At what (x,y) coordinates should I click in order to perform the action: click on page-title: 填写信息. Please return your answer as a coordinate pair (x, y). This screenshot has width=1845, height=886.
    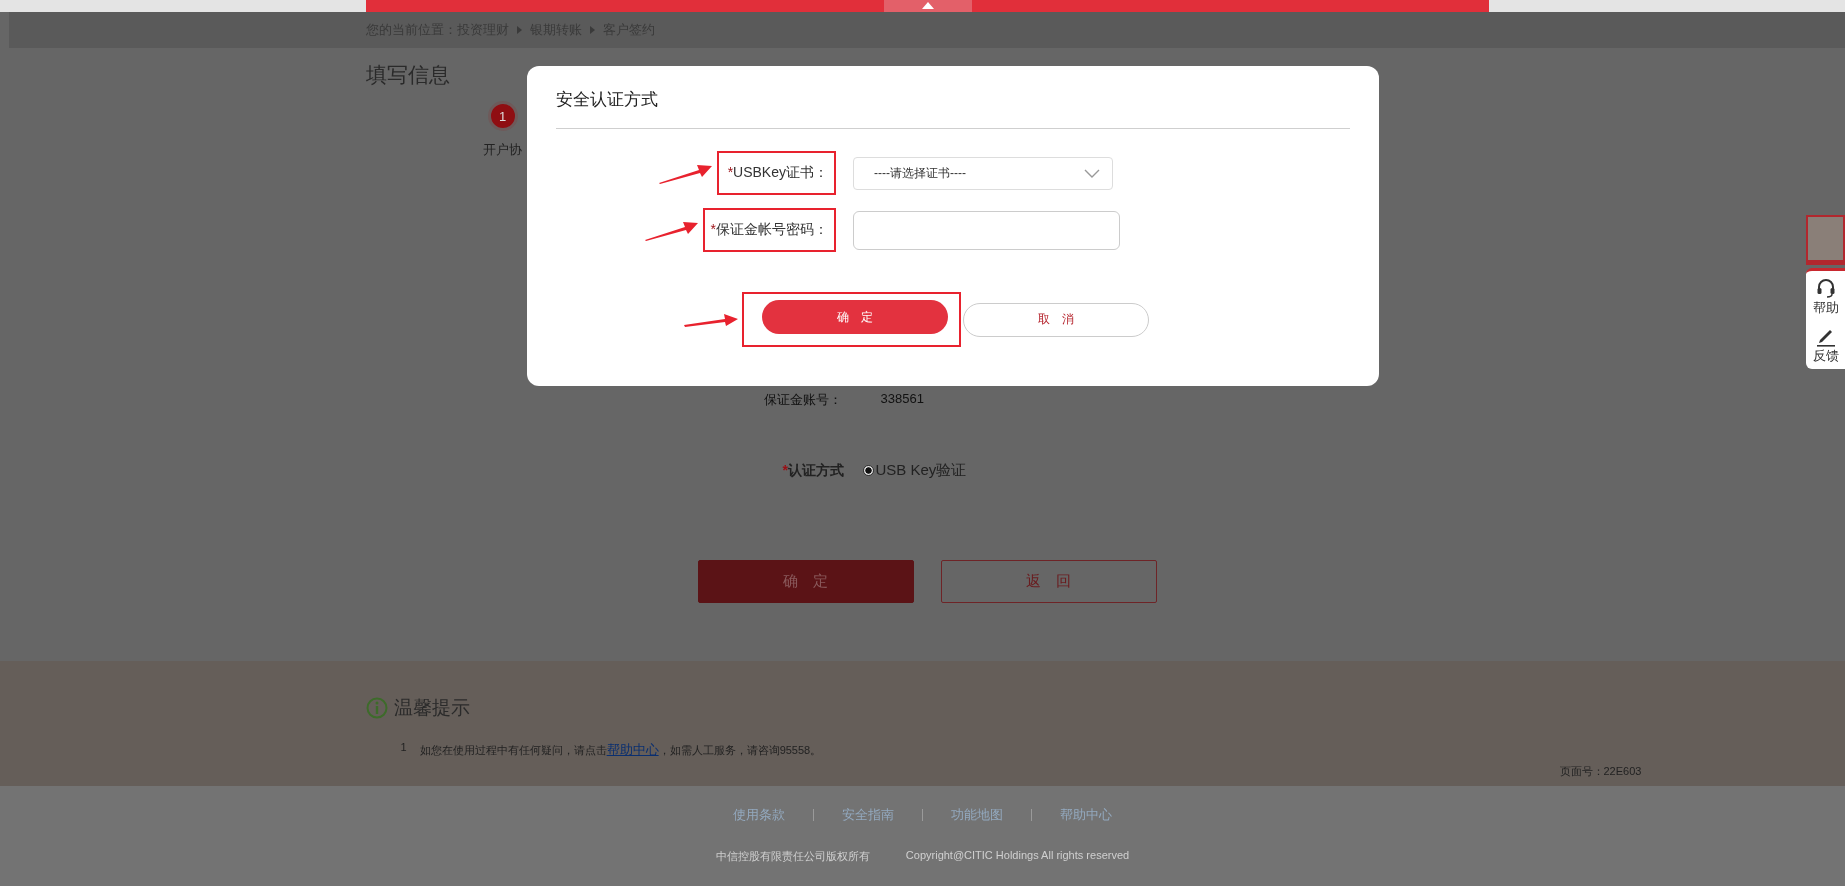
    Looking at the image, I should click on (408, 75).